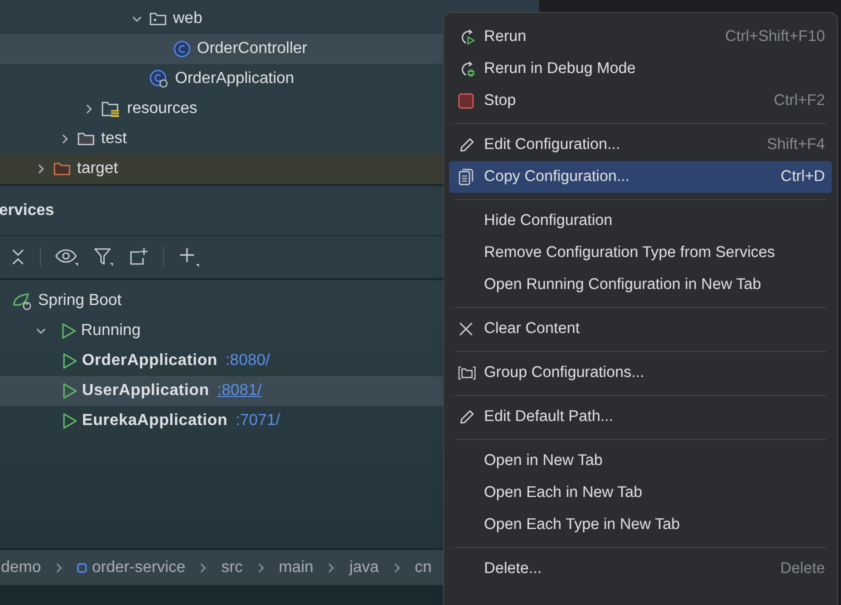 Image resolution: width=841 pixels, height=605 pixels. Describe the element at coordinates (189, 257) in the screenshot. I see `add-icon` at that location.